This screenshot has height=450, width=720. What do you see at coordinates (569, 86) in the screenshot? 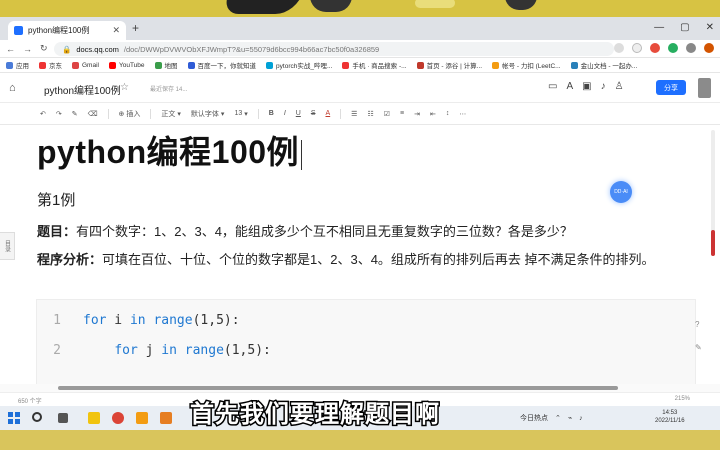
I see `font-style-icon: A` at bounding box center [569, 86].